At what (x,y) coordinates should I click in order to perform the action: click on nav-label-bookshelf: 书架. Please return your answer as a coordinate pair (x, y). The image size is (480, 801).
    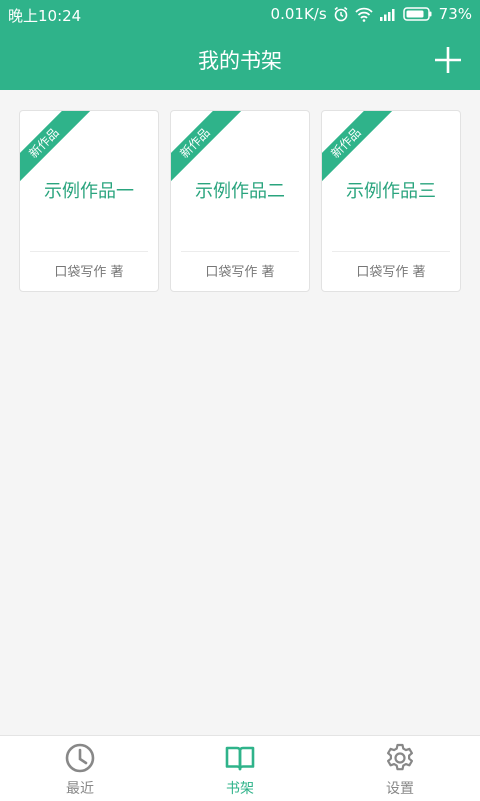
    Looking at the image, I should click on (240, 789).